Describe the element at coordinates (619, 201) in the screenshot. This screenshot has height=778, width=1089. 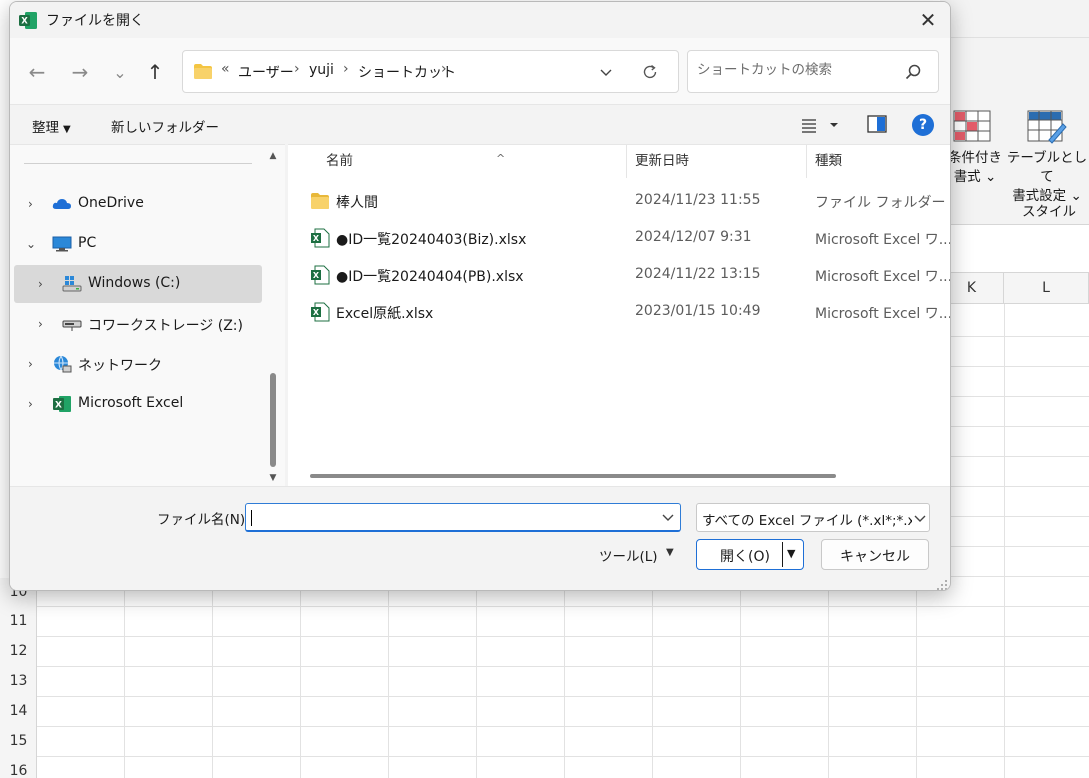
I see `file-row: 棒人間 2024/11/23 11:55 ファイル フォルダー` at that location.